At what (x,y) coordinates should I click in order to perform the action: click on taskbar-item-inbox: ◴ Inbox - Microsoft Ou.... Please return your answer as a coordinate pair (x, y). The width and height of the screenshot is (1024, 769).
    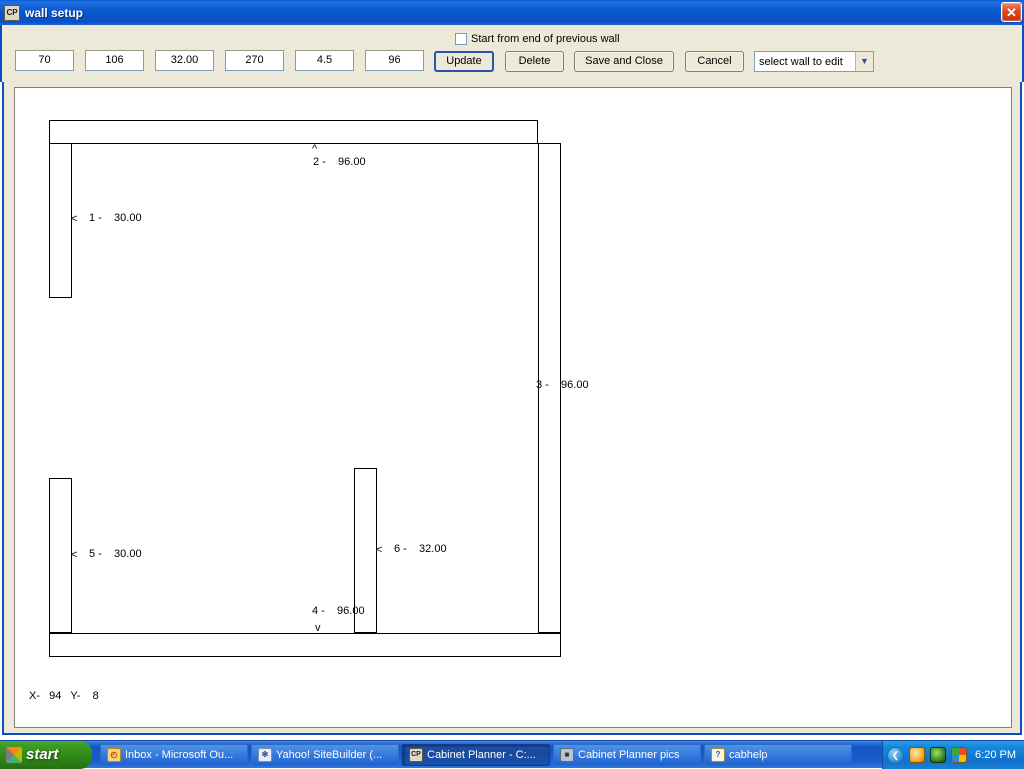
    Looking at the image, I should click on (174, 754).